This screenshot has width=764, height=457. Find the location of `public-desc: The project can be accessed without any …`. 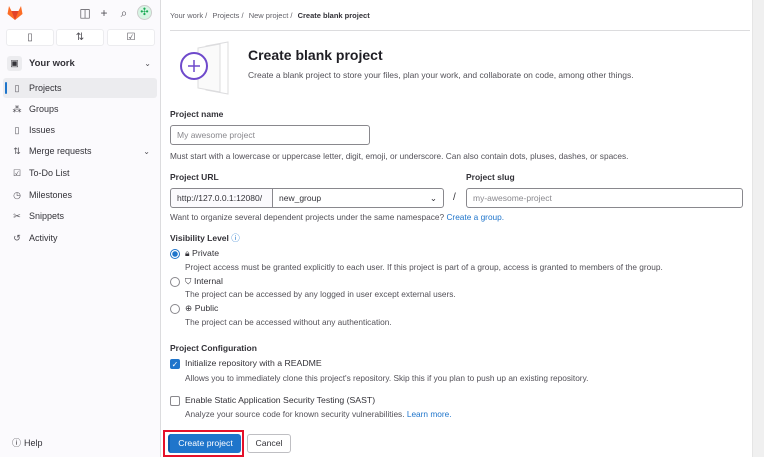

public-desc: The project can be accessed without any … is located at coordinates (288, 322).